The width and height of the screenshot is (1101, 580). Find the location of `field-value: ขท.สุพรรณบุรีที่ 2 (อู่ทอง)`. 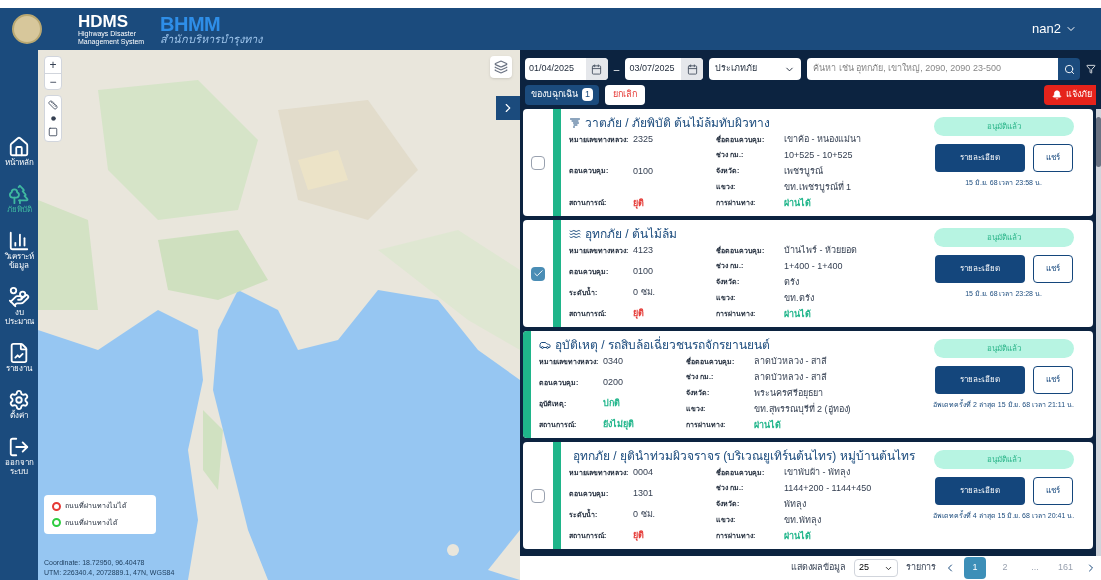

field-value: ขท.สุพรรณบุรีที่ 2 (อู่ทอง) is located at coordinates (802, 409).